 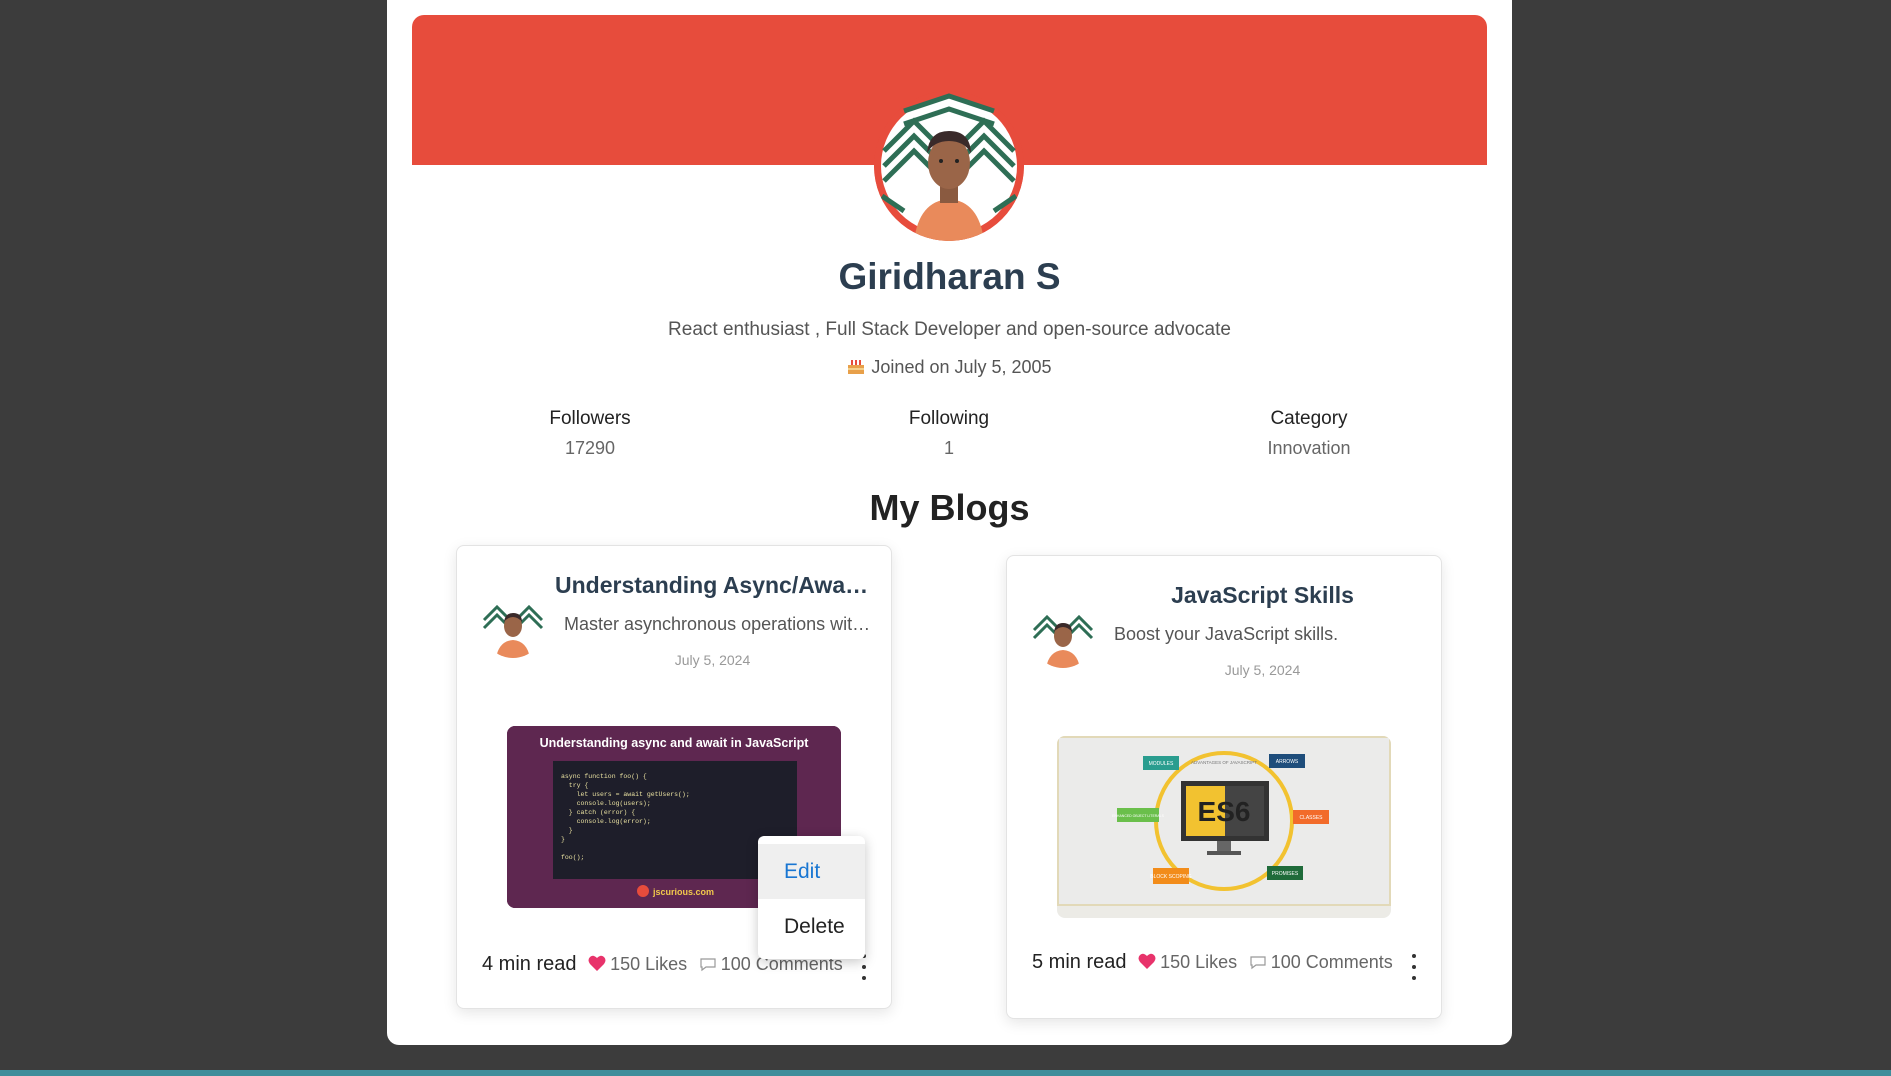 I want to click on profile-avatar, so click(x=949, y=166).